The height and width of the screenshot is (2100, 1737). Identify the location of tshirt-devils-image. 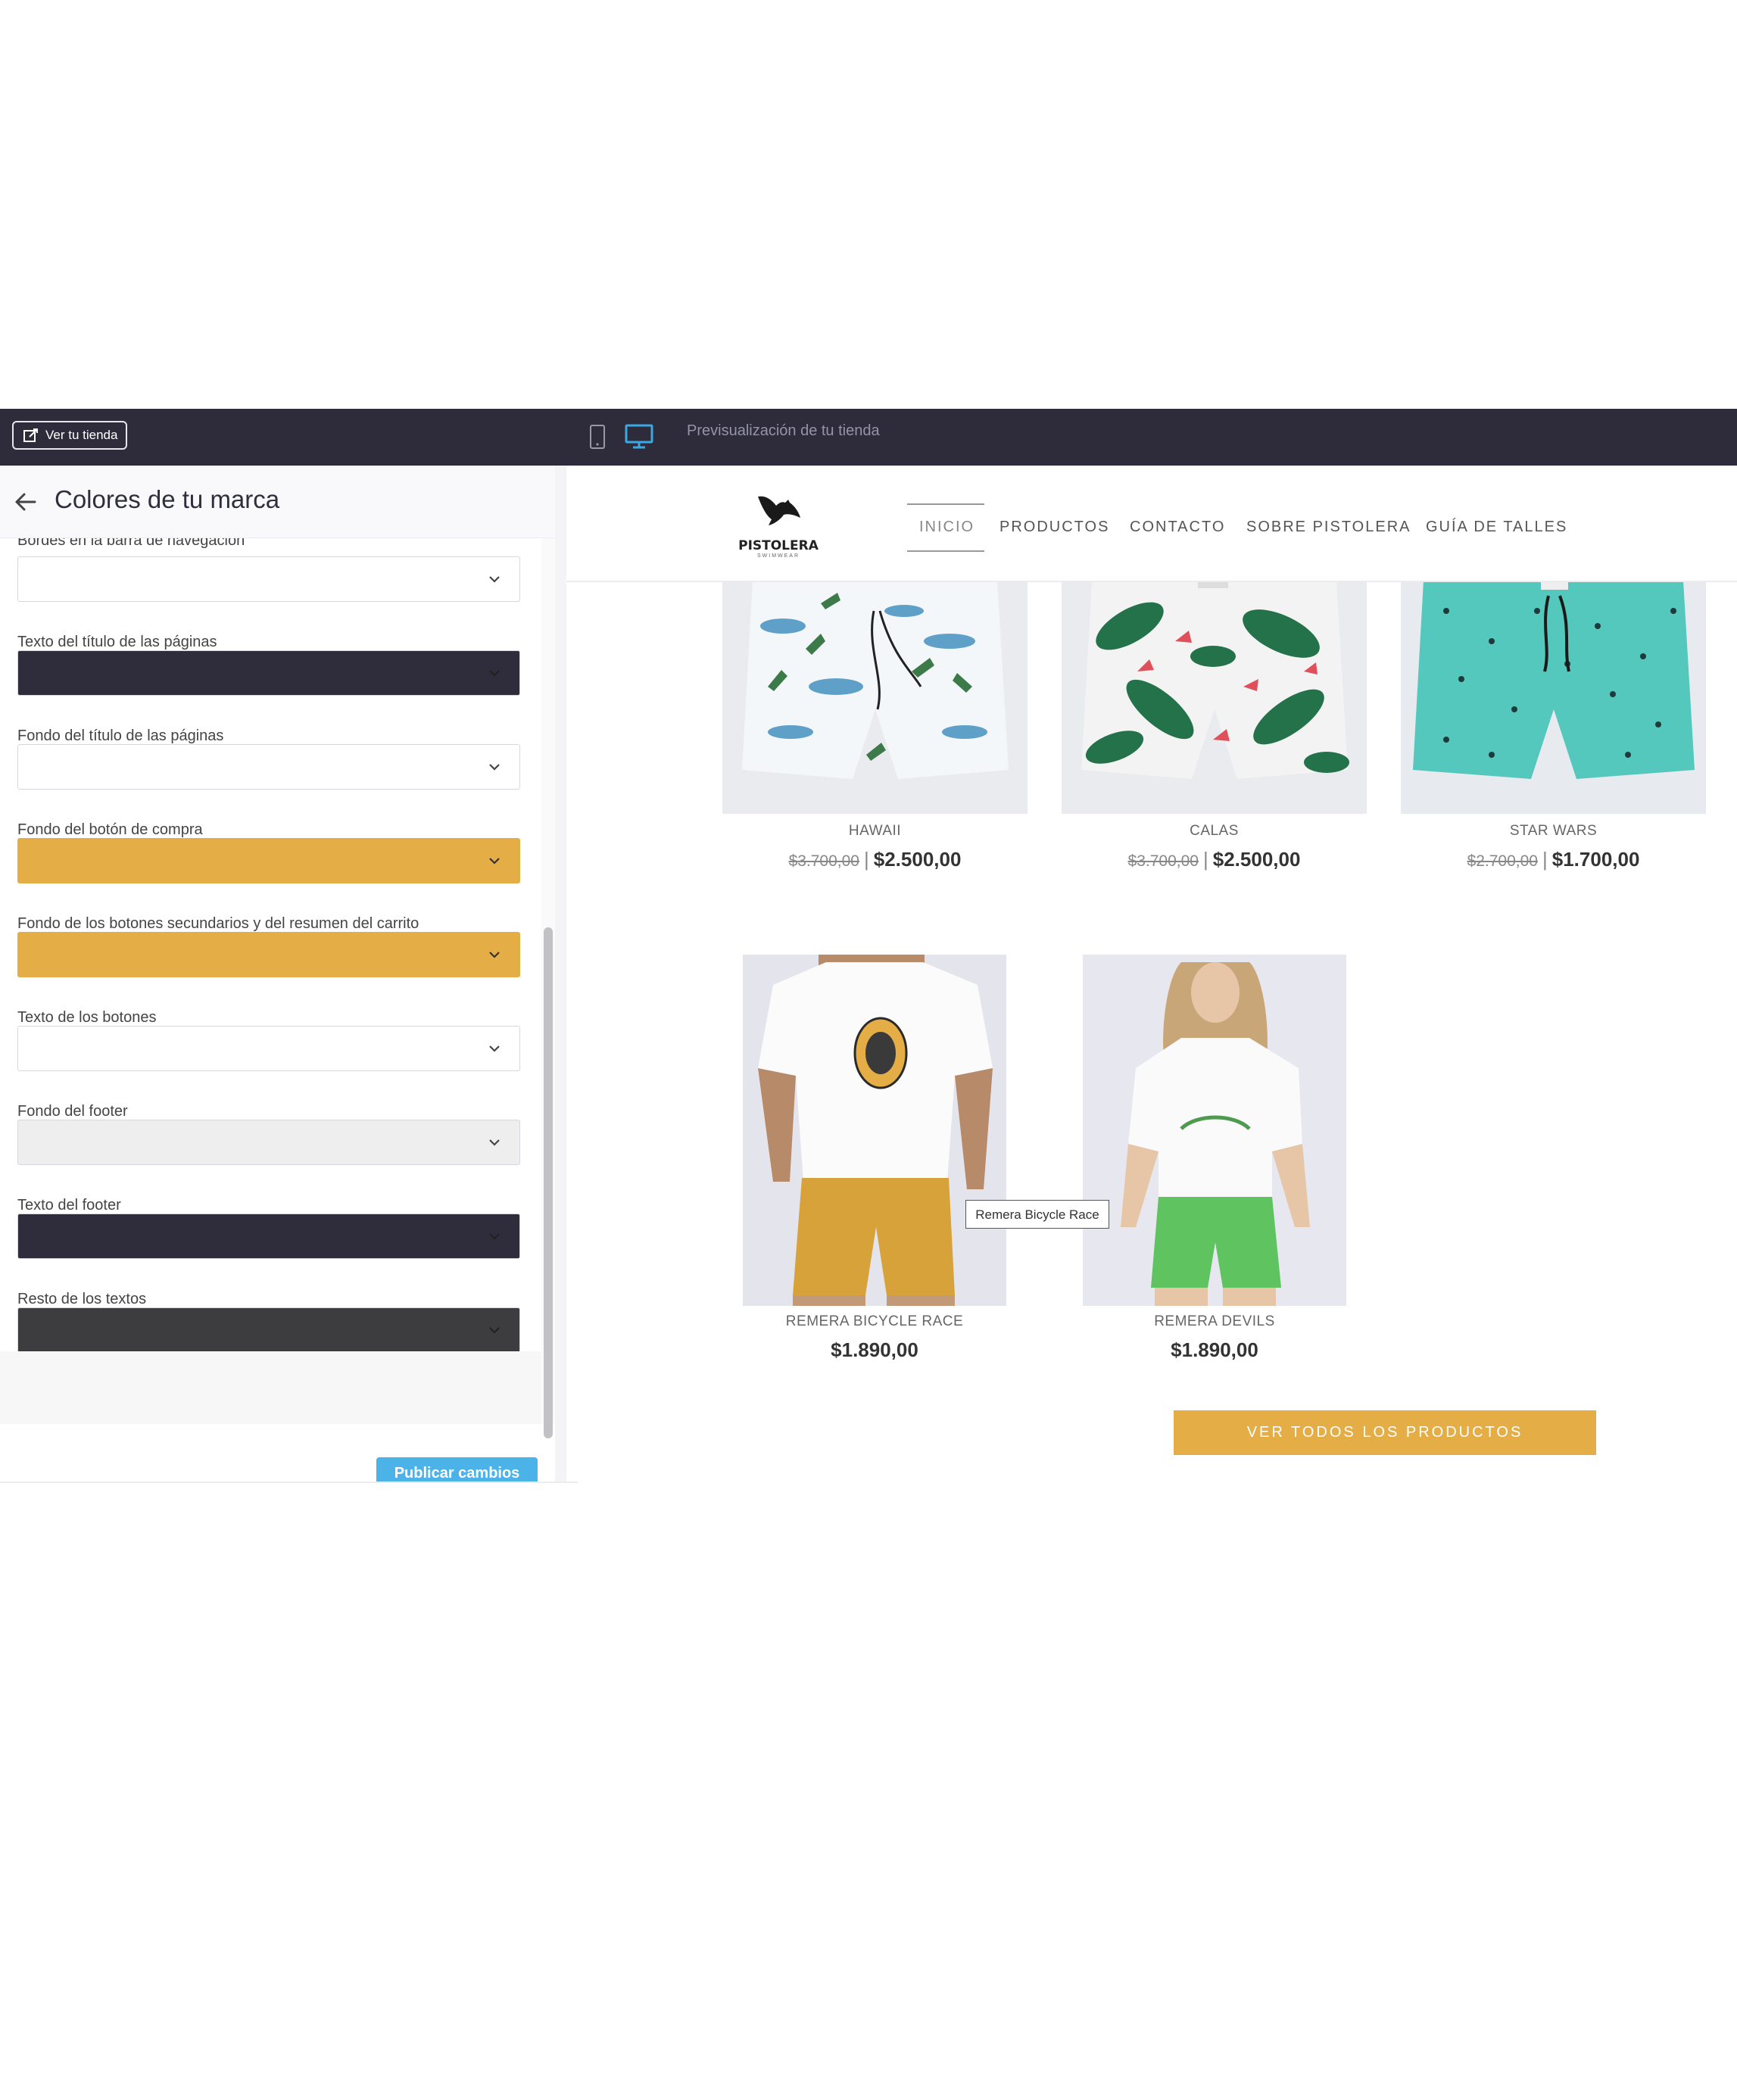
(1214, 1130).